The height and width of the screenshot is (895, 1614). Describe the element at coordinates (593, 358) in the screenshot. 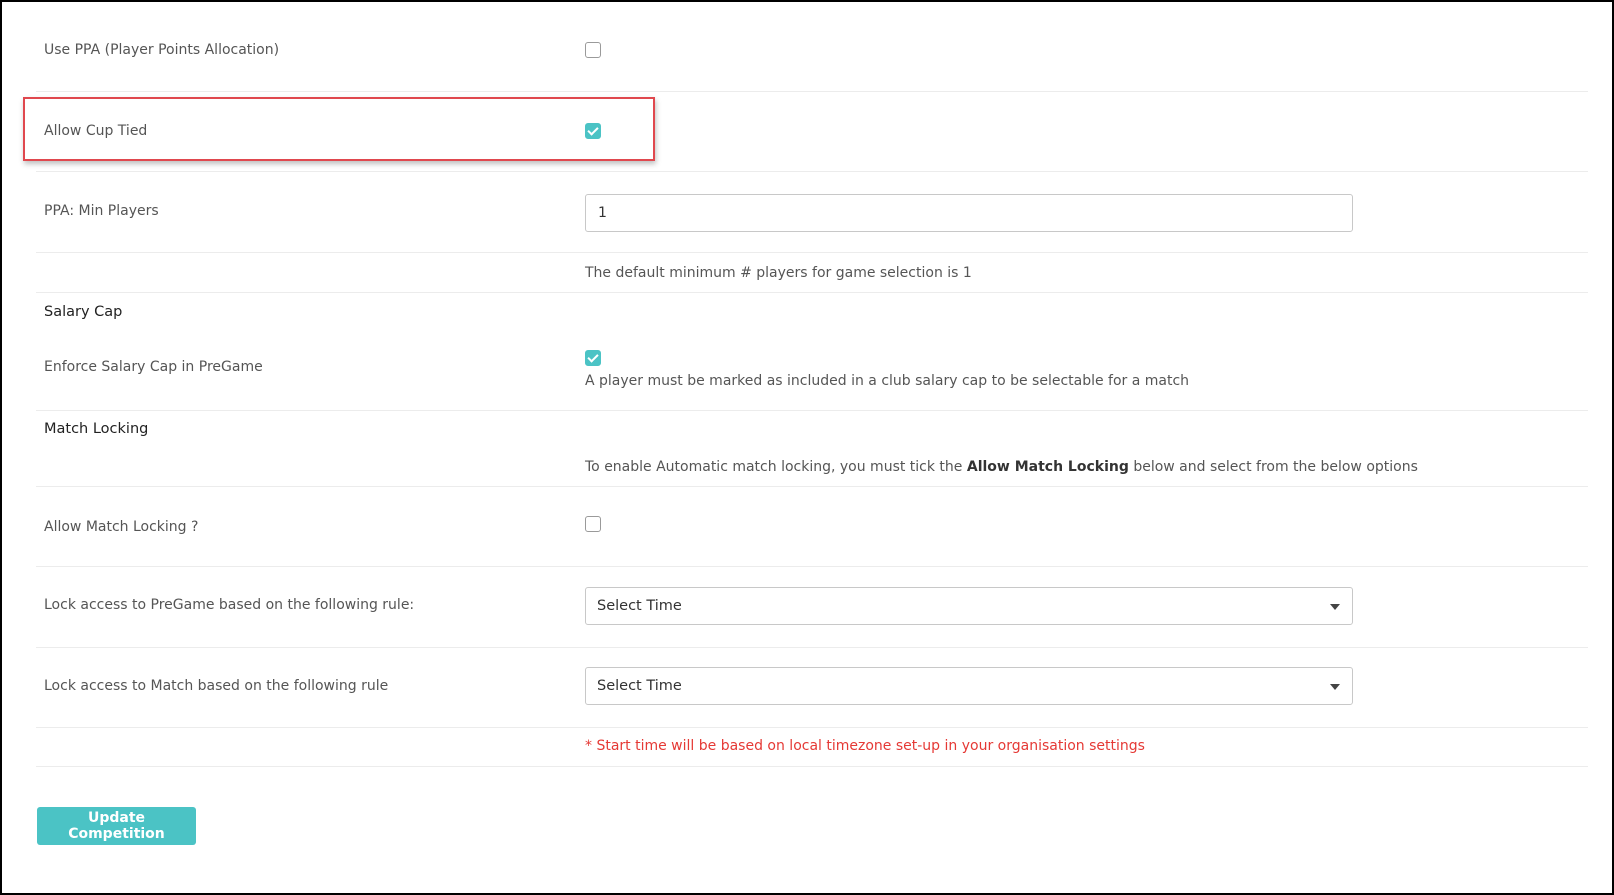

I see `enforce-salary-cap-checkbox` at that location.